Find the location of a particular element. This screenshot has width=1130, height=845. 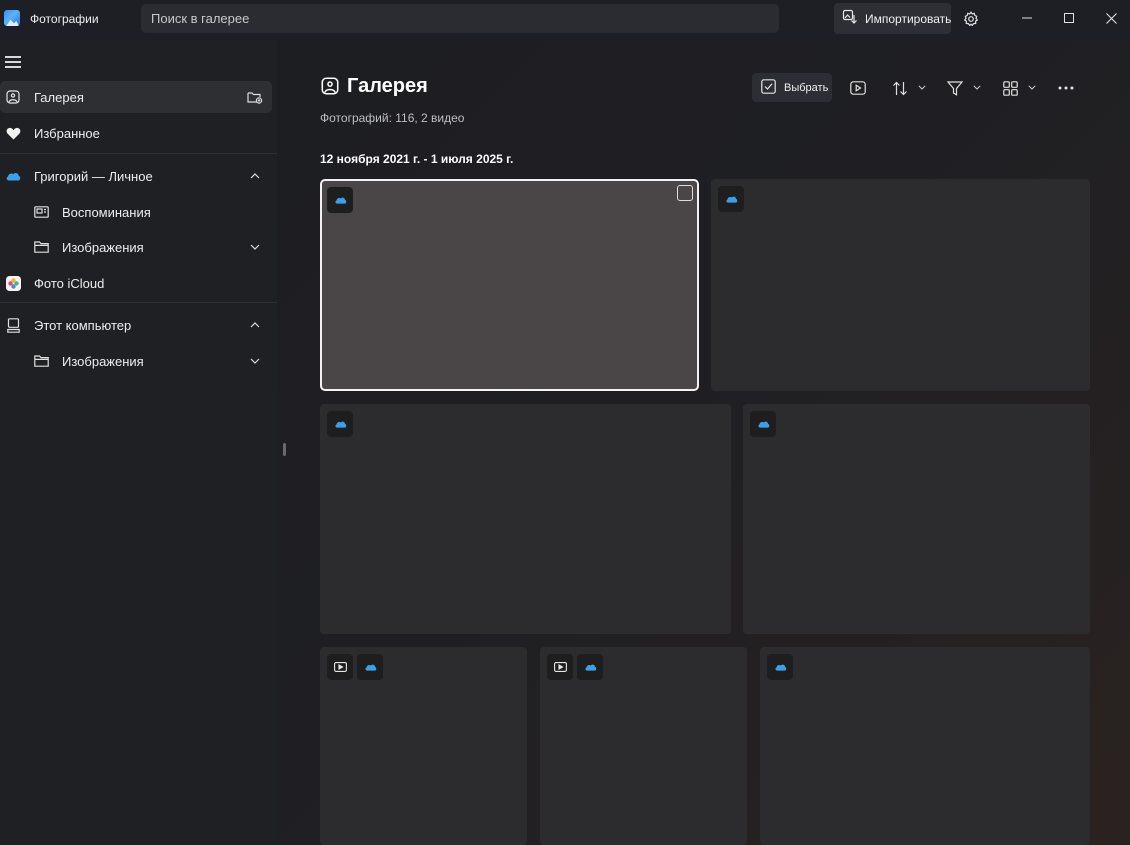

select-button: Выбрать is located at coordinates (792, 87).